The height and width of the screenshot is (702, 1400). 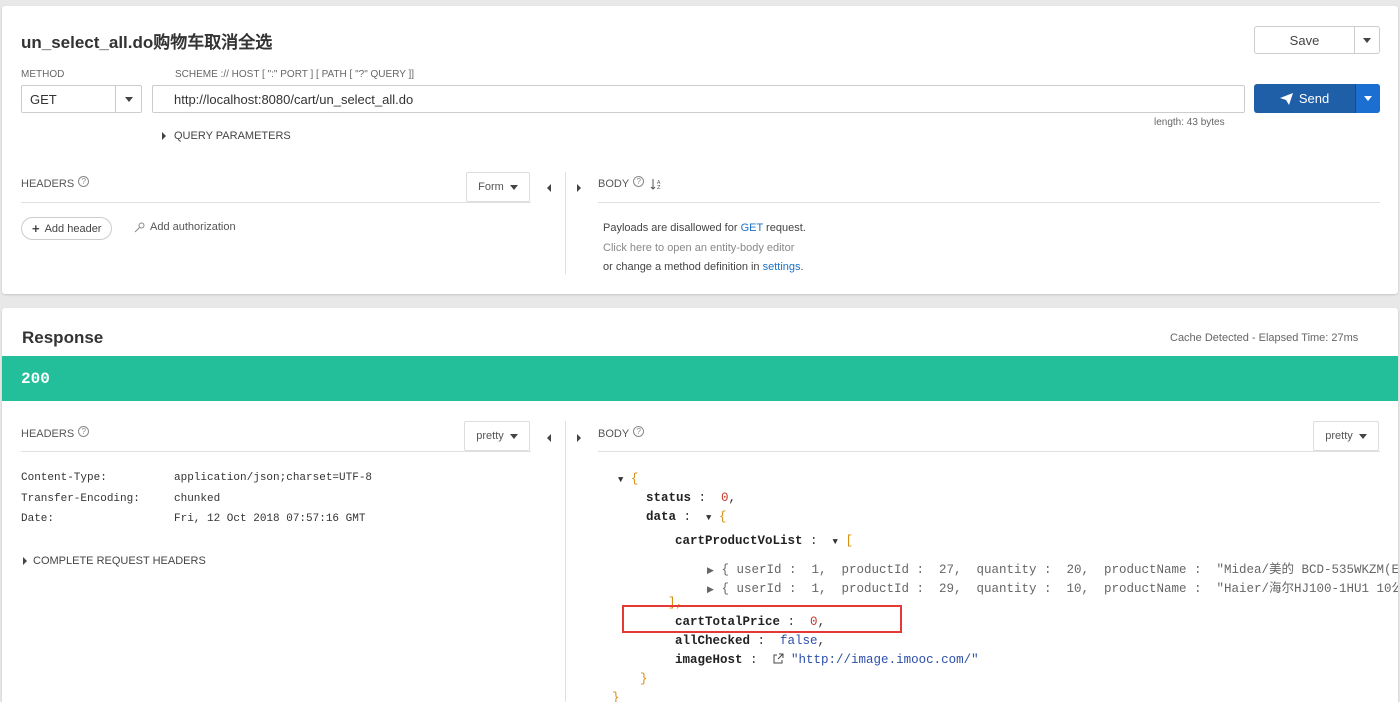 I want to click on header-value: chunked, so click(x=197, y=498).